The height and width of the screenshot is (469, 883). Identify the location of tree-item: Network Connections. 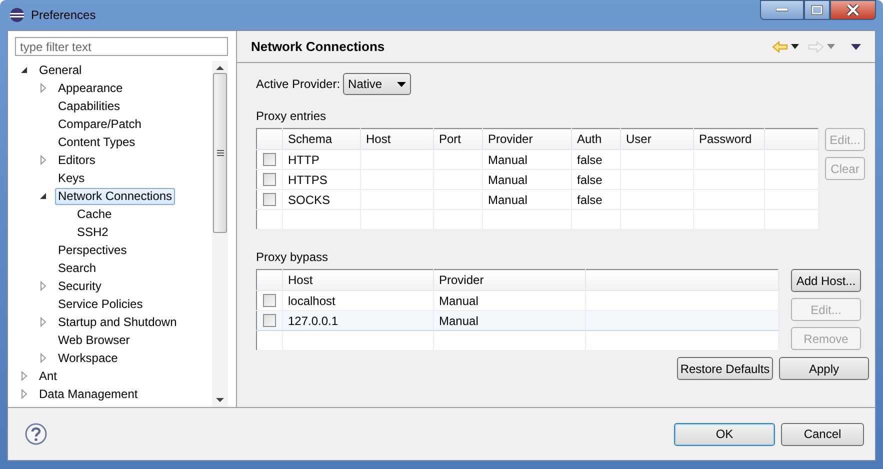
(115, 196).